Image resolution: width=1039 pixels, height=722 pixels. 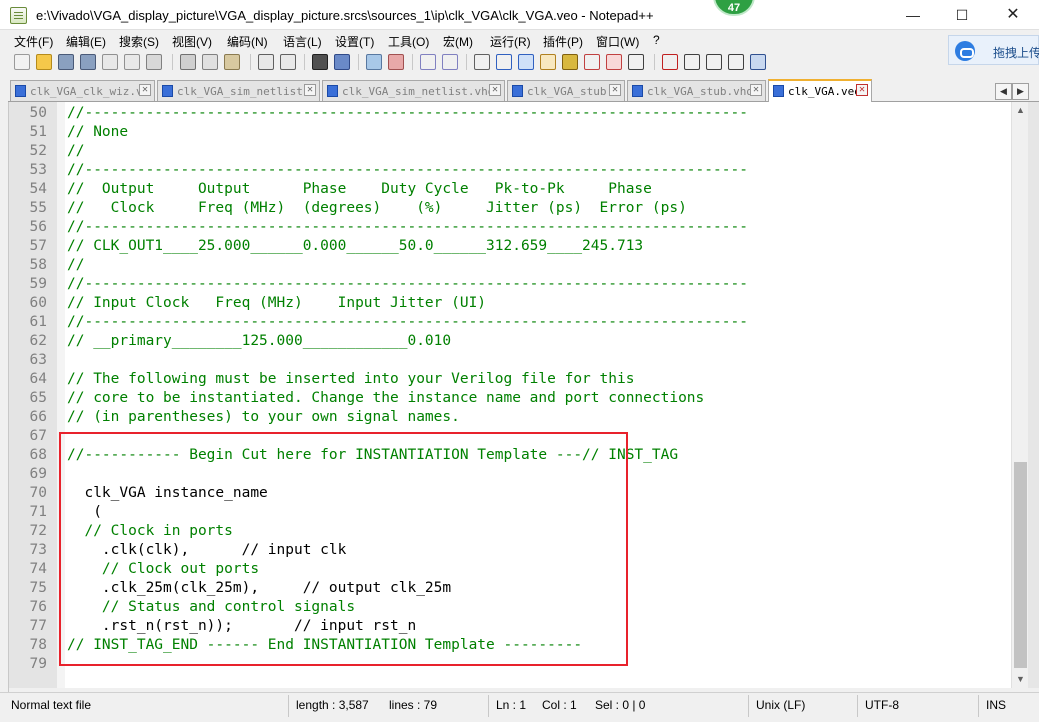 What do you see at coordinates (734, 8) in the screenshot?
I see `notification-badge: 47` at bounding box center [734, 8].